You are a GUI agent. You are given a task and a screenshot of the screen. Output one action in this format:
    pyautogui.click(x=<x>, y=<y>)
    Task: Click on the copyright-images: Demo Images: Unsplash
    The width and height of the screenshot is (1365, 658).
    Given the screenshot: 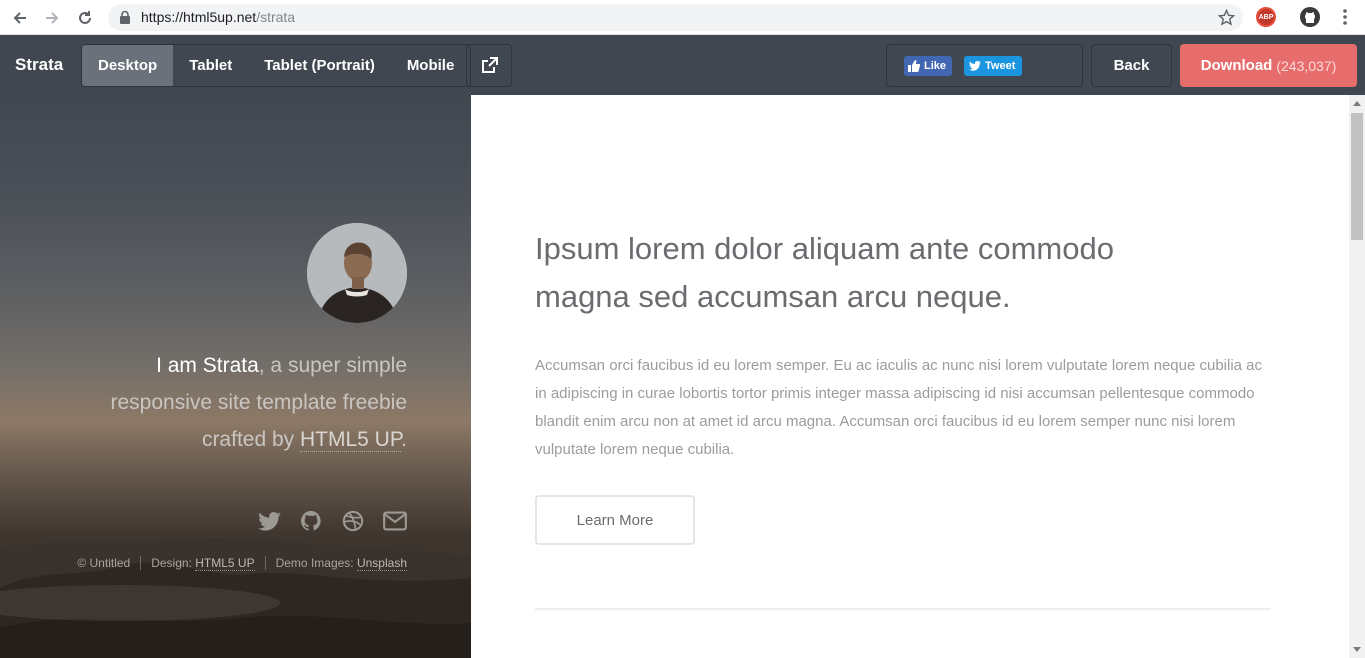 What is the action you would take?
    pyautogui.click(x=335, y=563)
    